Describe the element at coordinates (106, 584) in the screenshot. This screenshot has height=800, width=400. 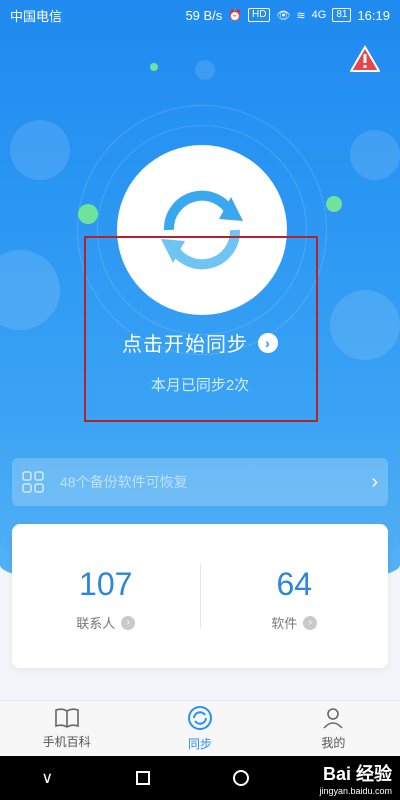
I see `contacts-count: 107` at that location.